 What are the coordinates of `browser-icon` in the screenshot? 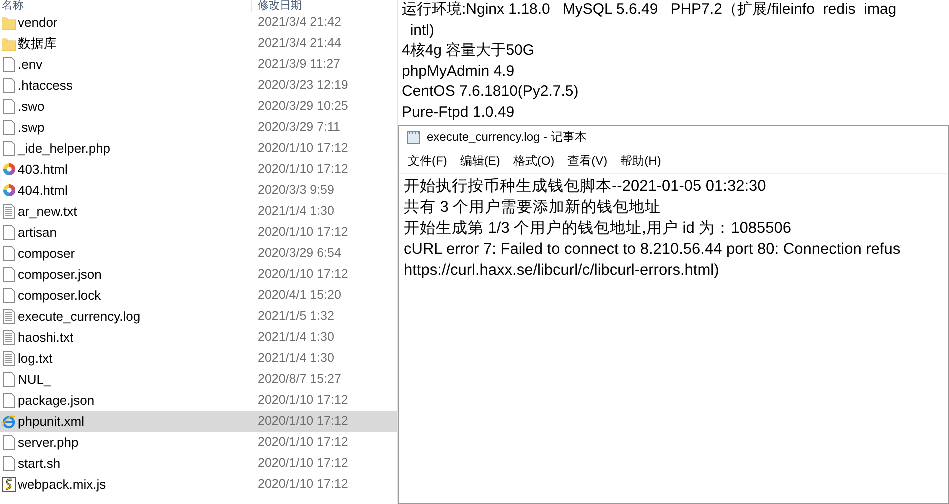 It's located at (9, 421).